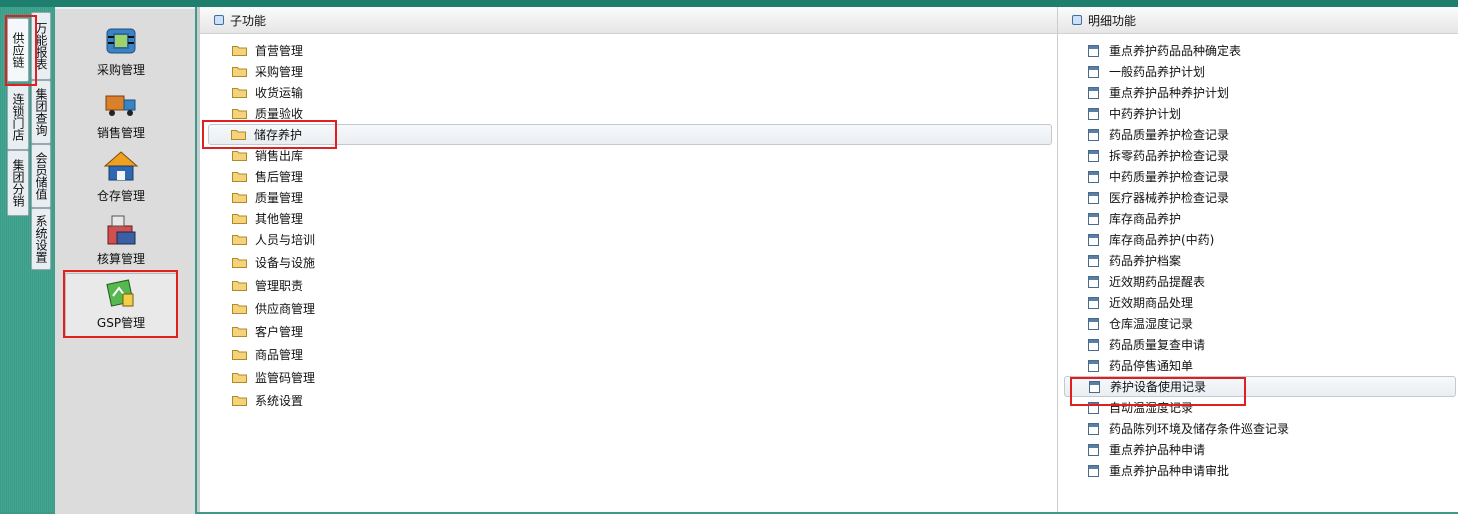 The width and height of the screenshot is (1458, 514). What do you see at coordinates (1145, 261) in the screenshot?
I see `detail-function-label: 药品养护档案` at bounding box center [1145, 261].